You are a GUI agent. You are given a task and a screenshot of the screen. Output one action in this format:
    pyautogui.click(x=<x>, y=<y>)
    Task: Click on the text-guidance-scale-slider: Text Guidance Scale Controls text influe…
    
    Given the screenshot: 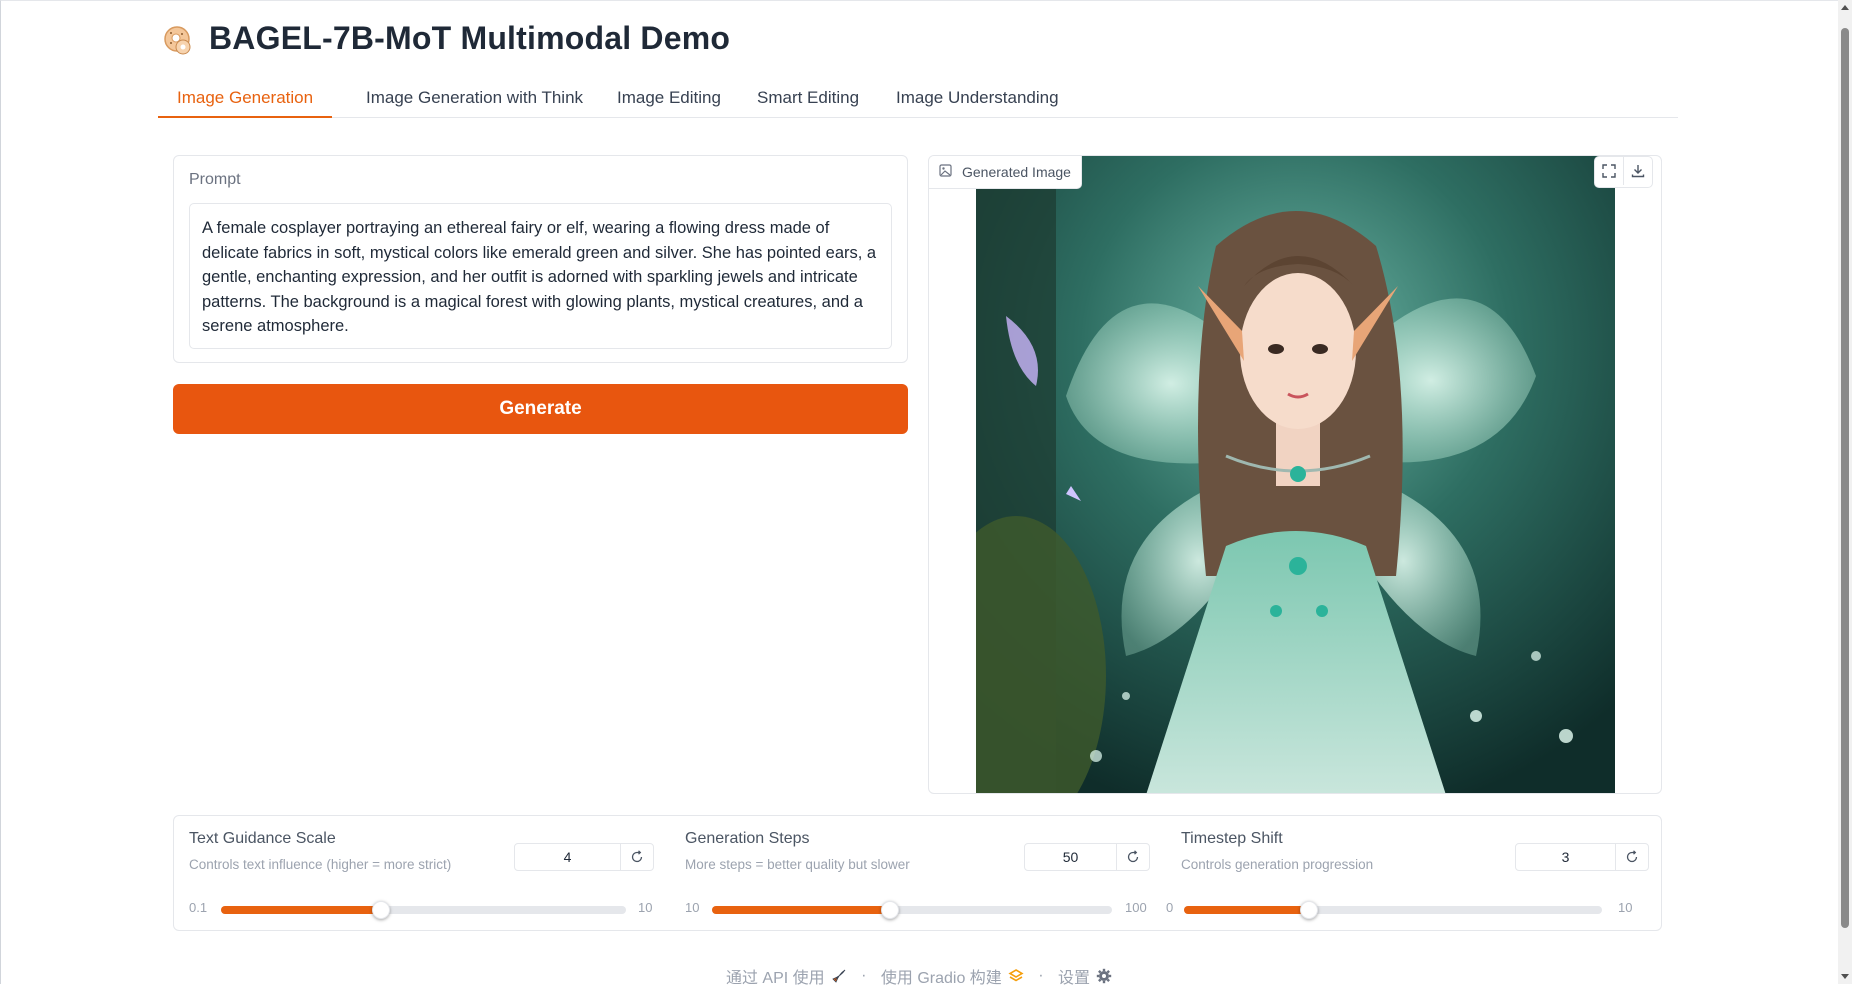 What is the action you would take?
    pyautogui.click(x=422, y=873)
    